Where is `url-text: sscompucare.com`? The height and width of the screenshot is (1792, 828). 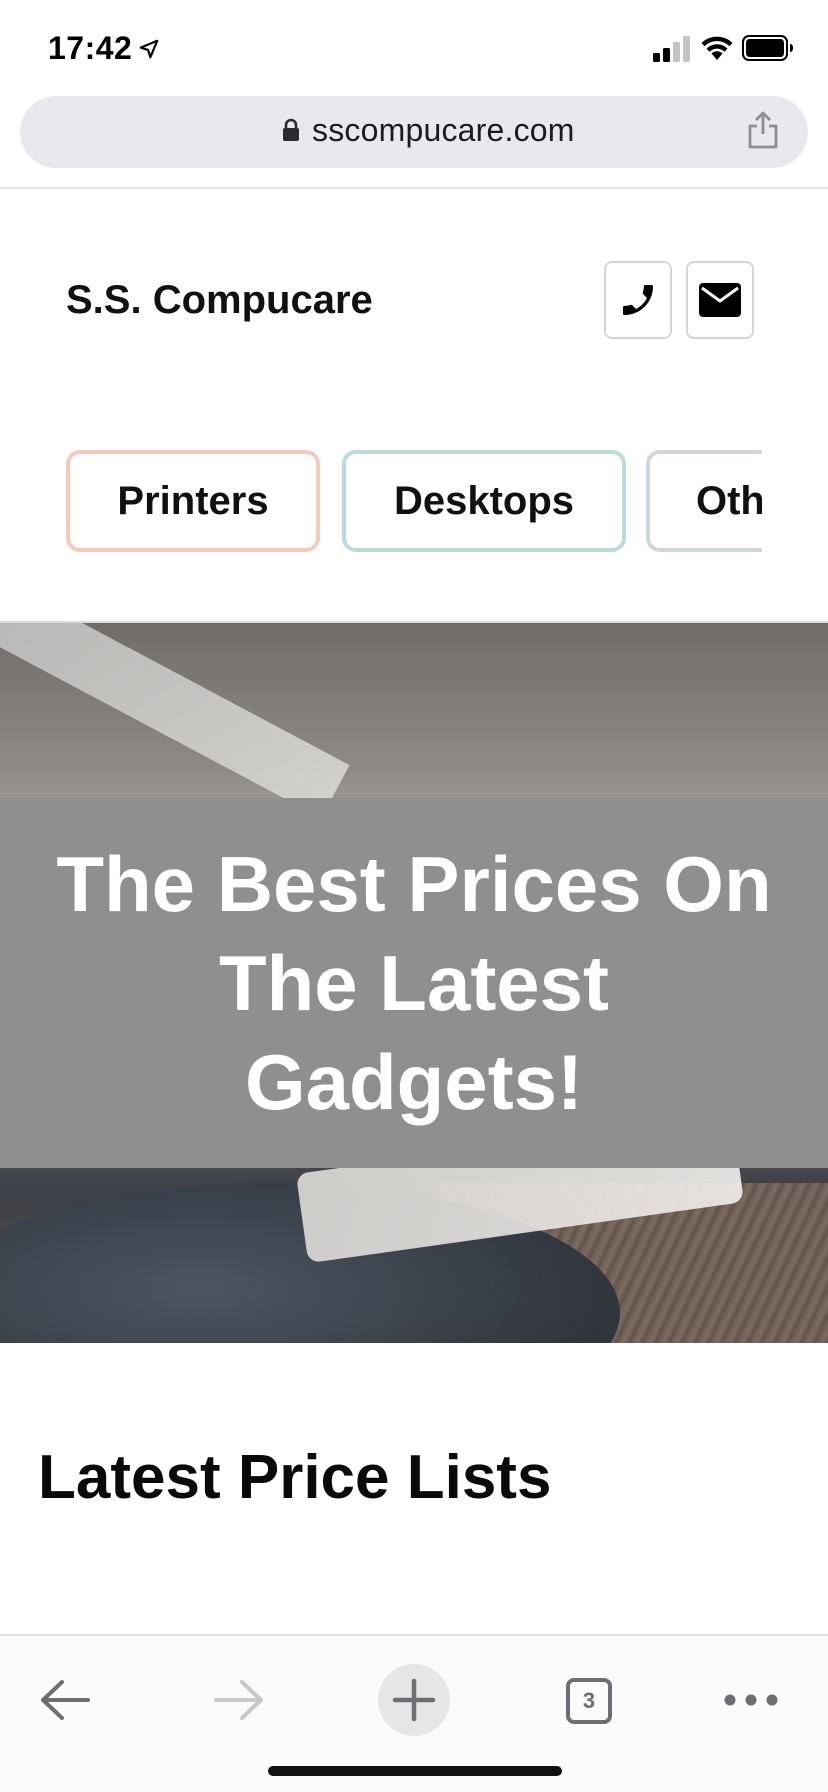 url-text: sscompucare.com is located at coordinates (443, 130).